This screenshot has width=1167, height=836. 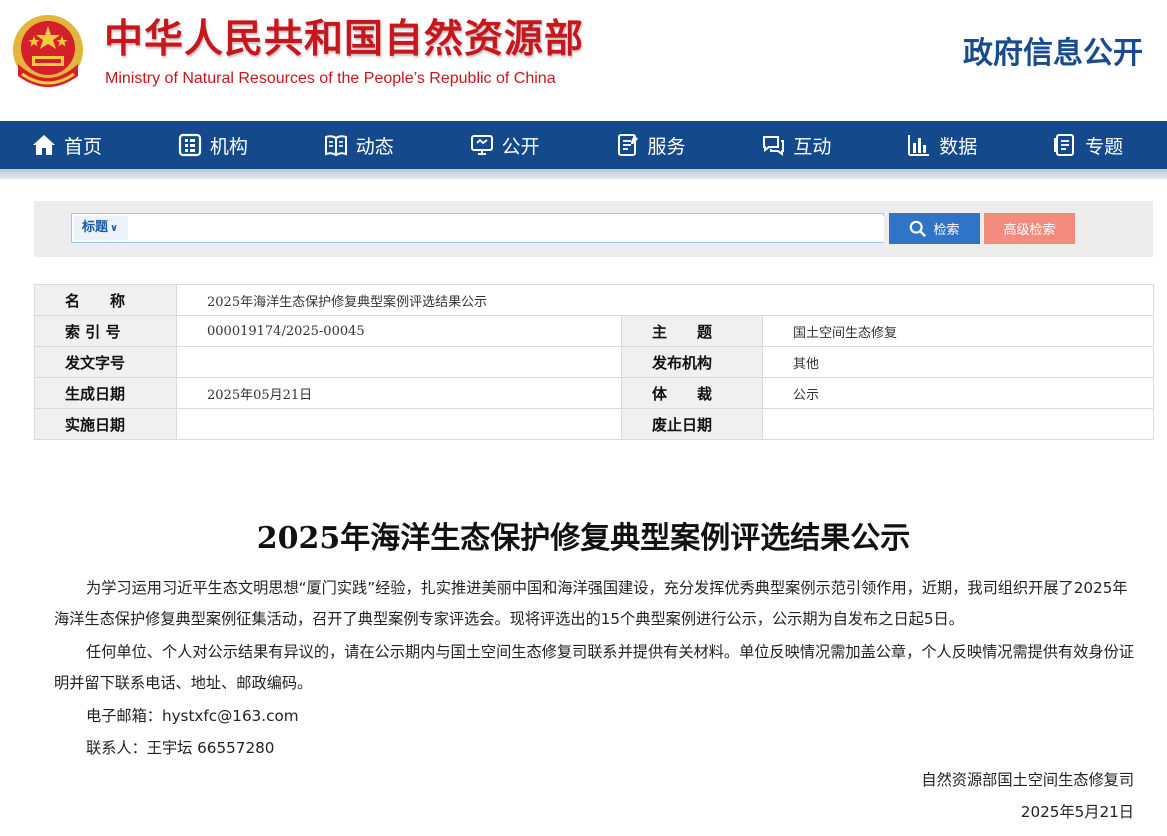 I want to click on search-box: 标题 ∨, so click(x=477, y=228).